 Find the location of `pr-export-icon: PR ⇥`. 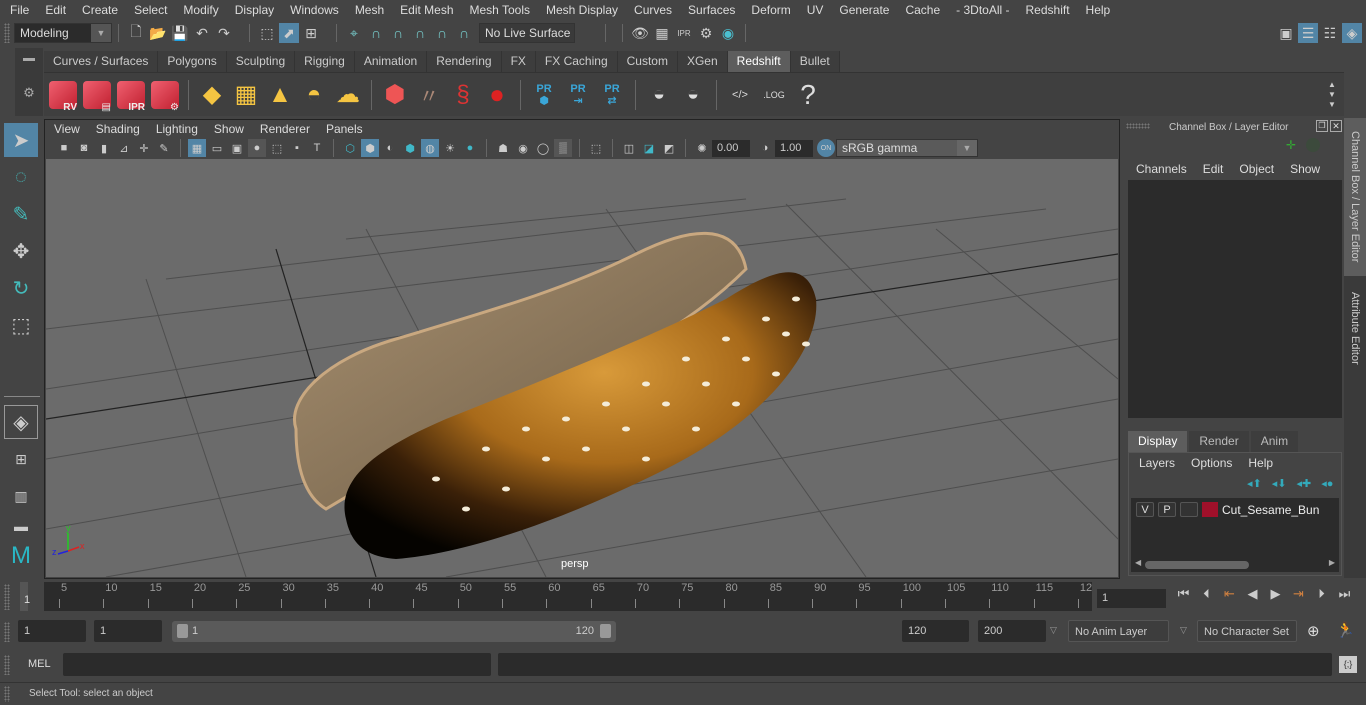

pr-export-icon: PR ⇥ is located at coordinates (578, 95).